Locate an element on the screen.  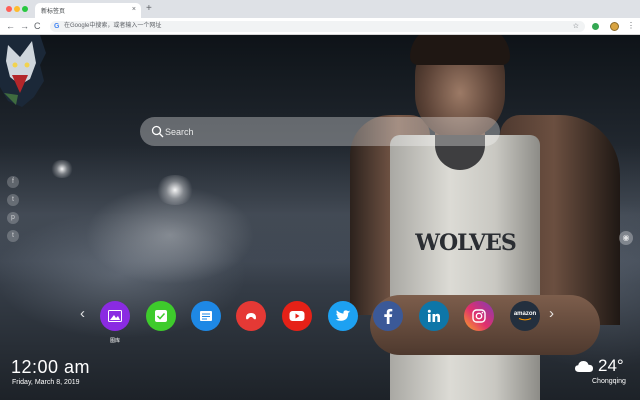
amazon-app-button: amazon is located at coordinates (525, 316).